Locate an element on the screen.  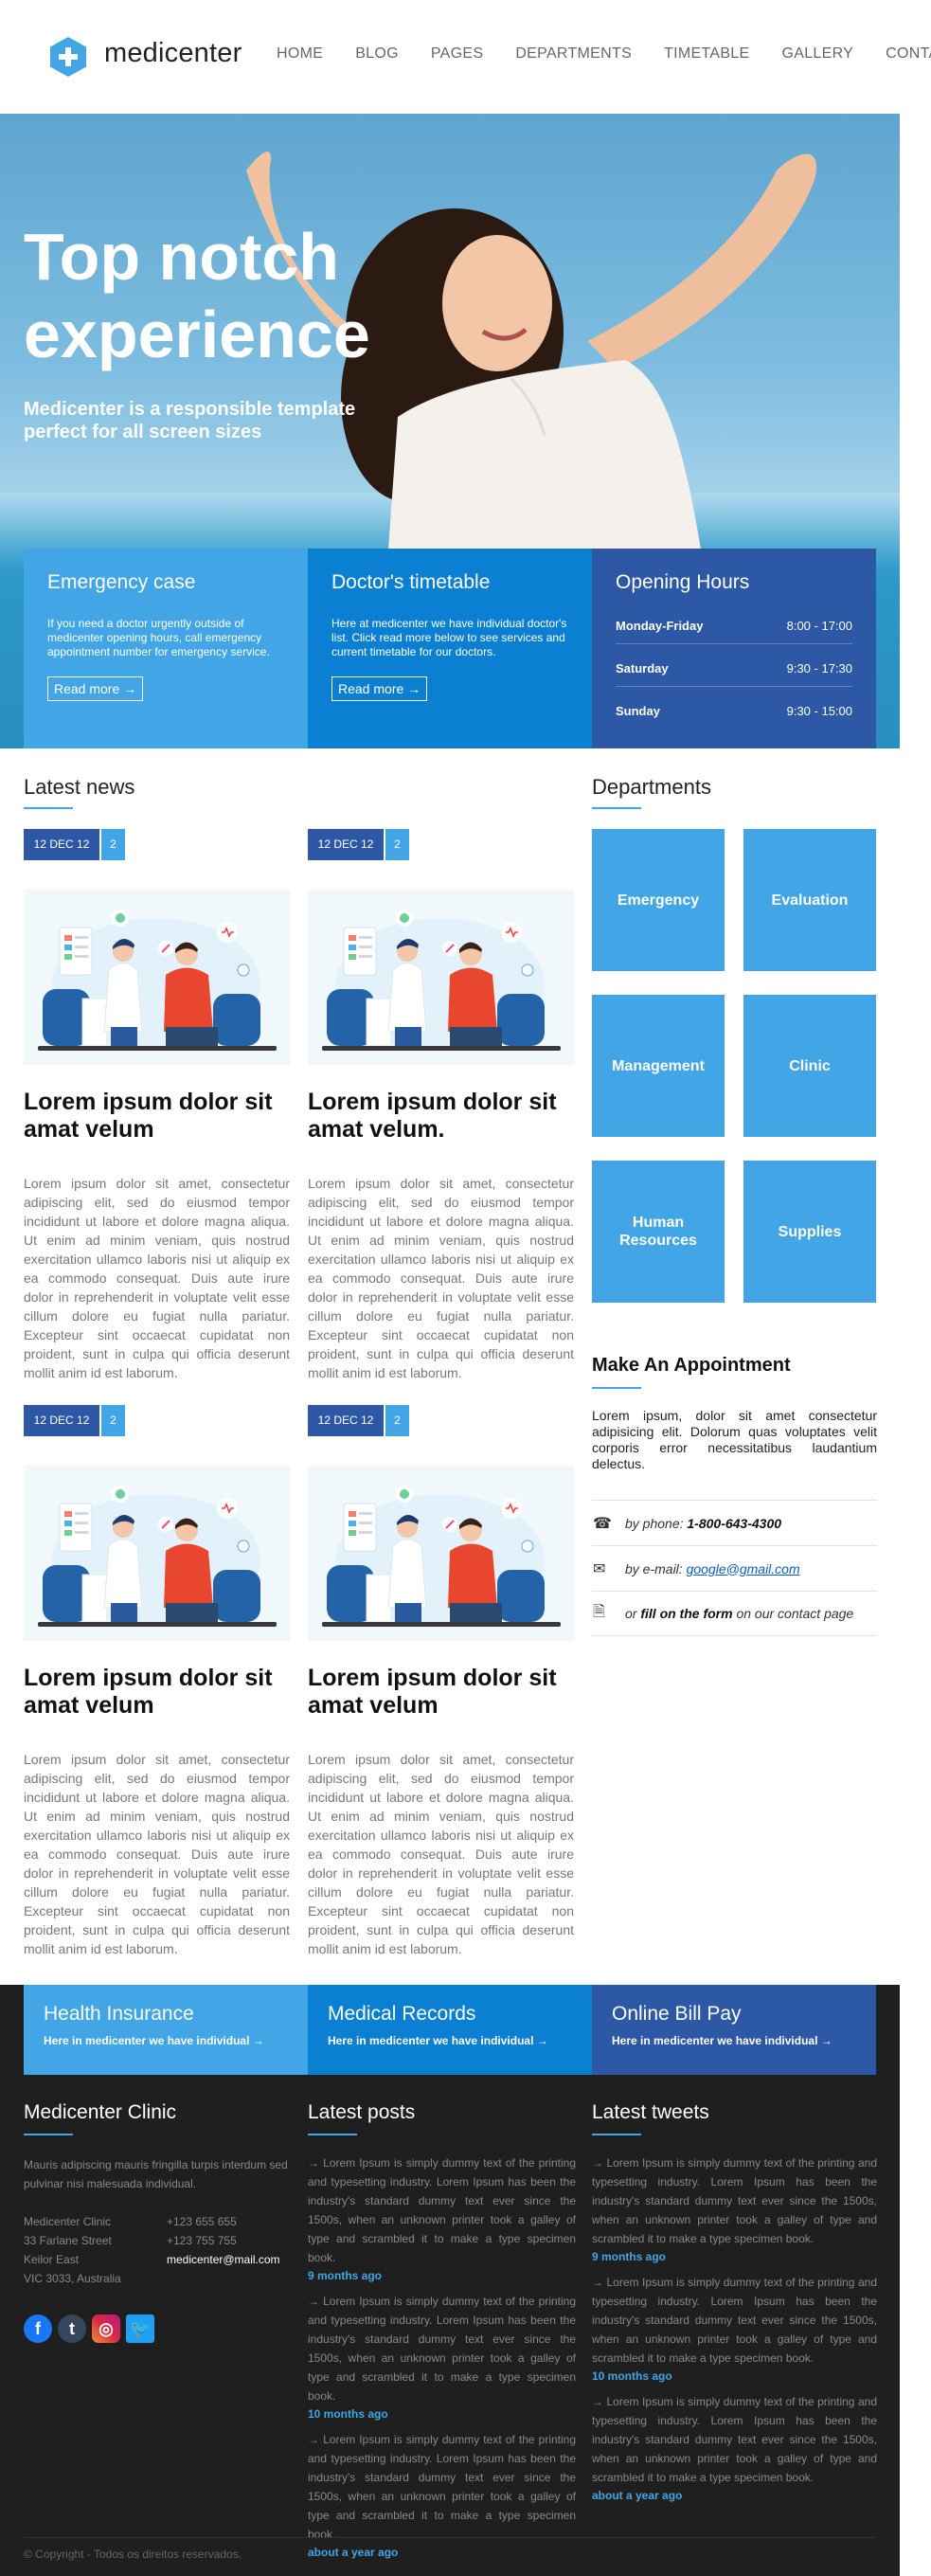
timetable-title: Doctor's timetable is located at coordinates (411, 582).